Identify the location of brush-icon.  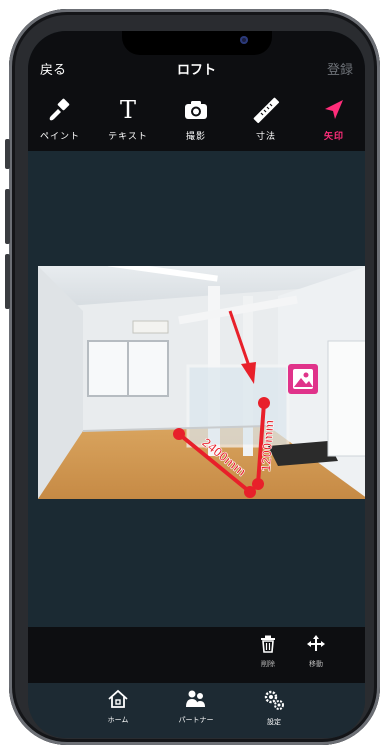
(60, 110).